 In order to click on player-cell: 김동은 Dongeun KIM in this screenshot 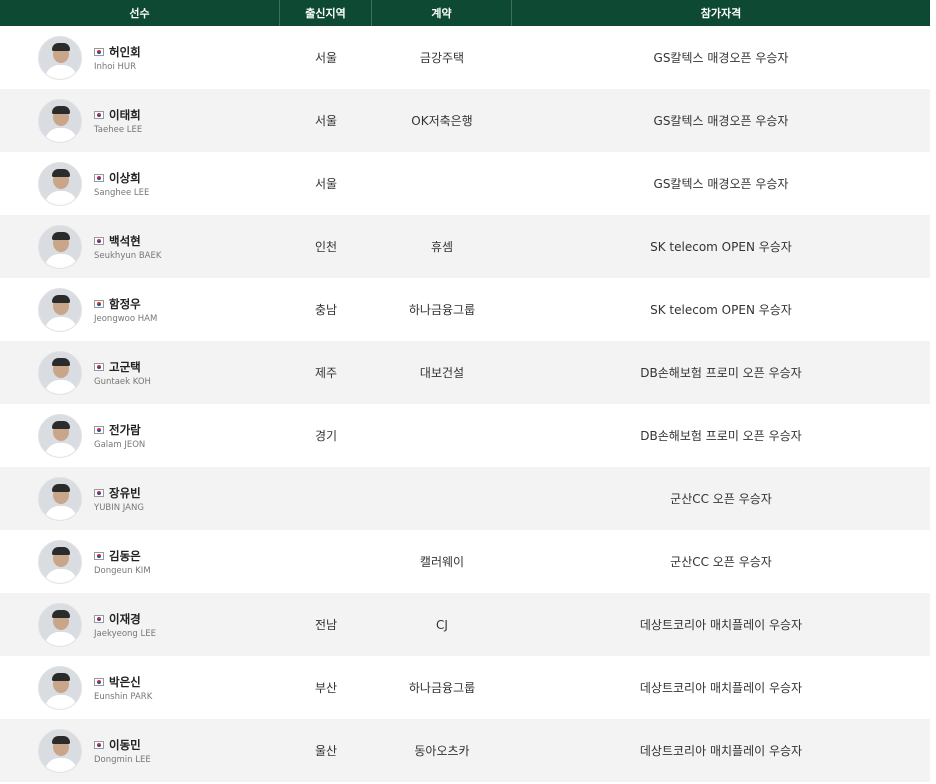, I will do `click(140, 561)`.